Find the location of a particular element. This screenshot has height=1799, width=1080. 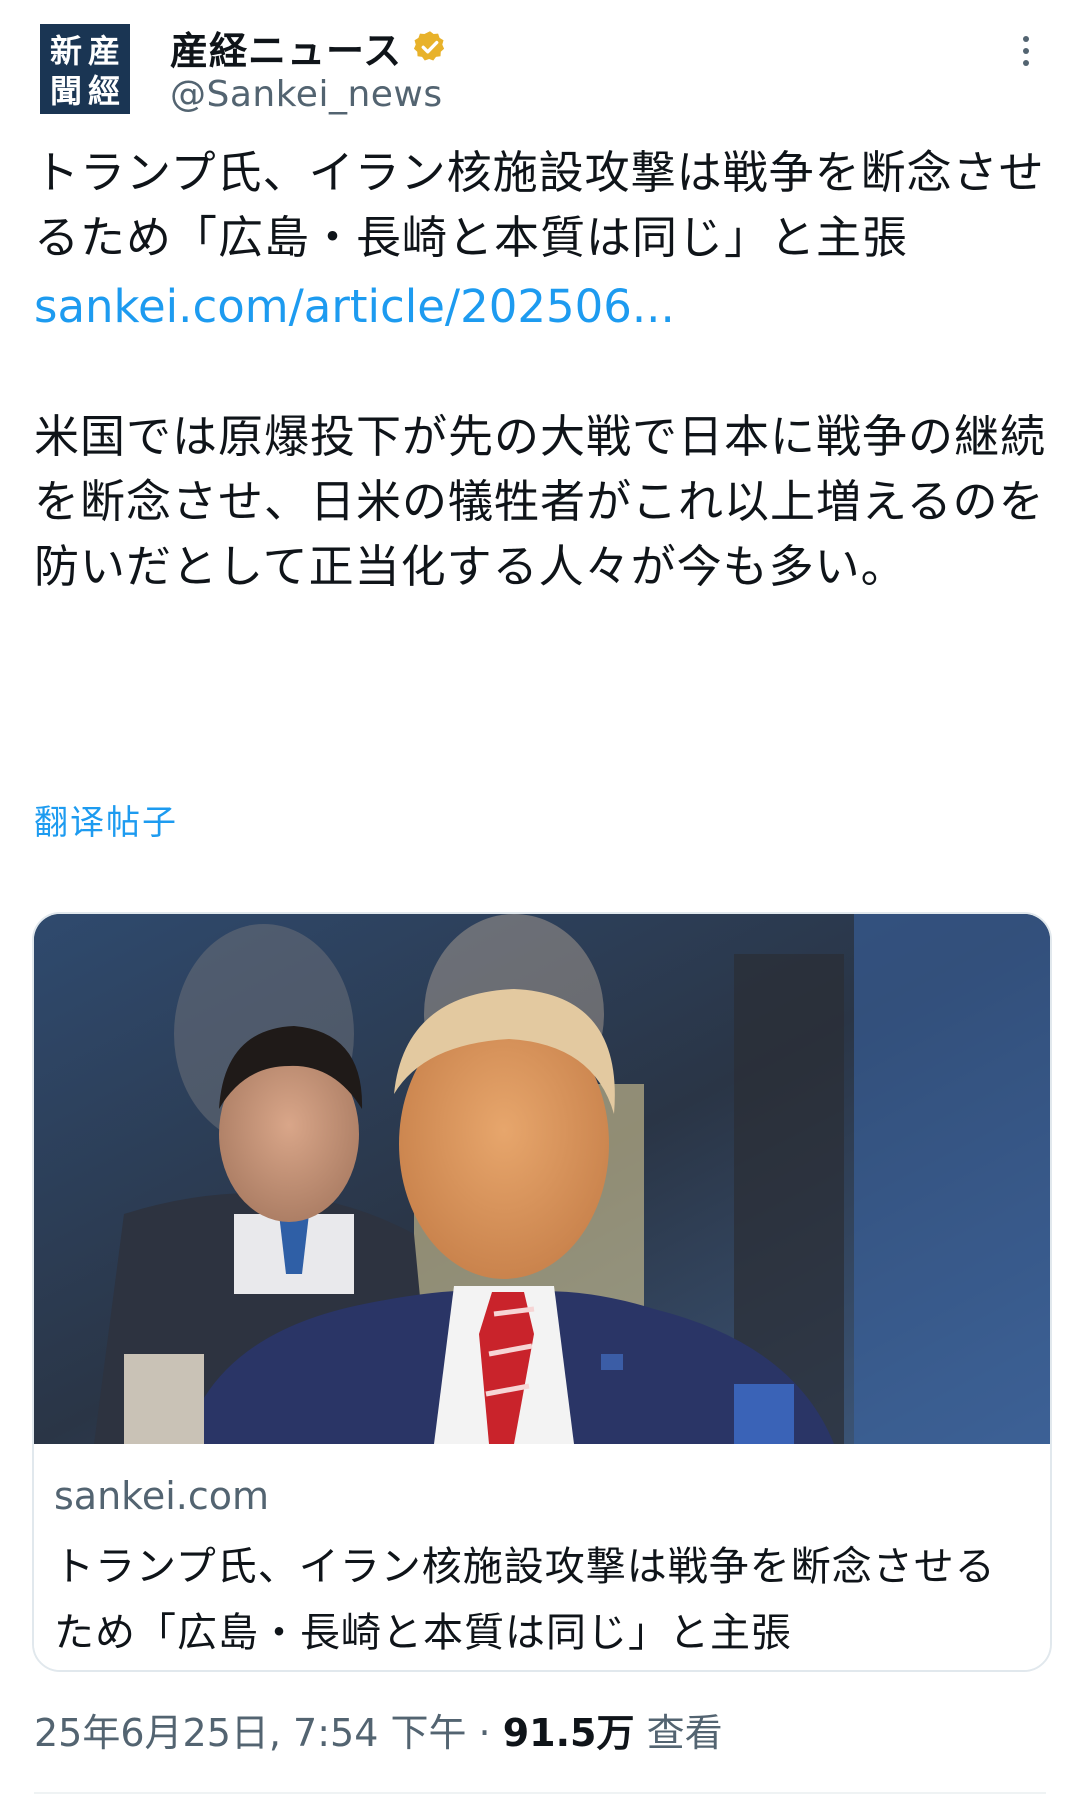

avatar-glyph: 新 is located at coordinates (65, 51).